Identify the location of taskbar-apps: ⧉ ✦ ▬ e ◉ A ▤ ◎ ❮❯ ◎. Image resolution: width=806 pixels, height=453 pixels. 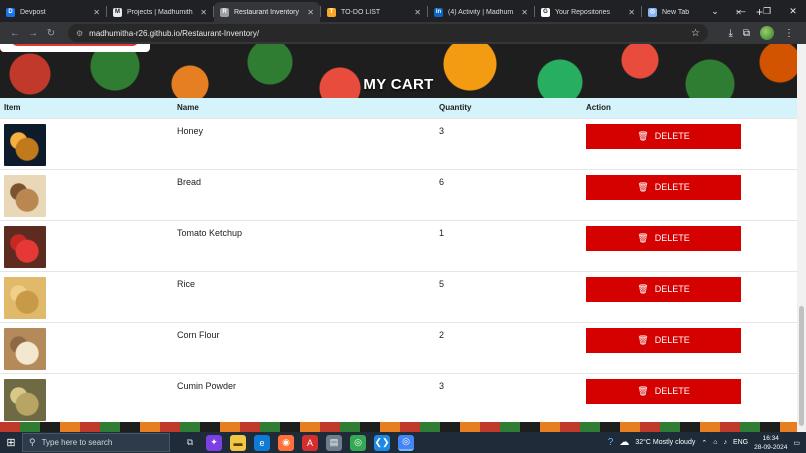
(298, 442).